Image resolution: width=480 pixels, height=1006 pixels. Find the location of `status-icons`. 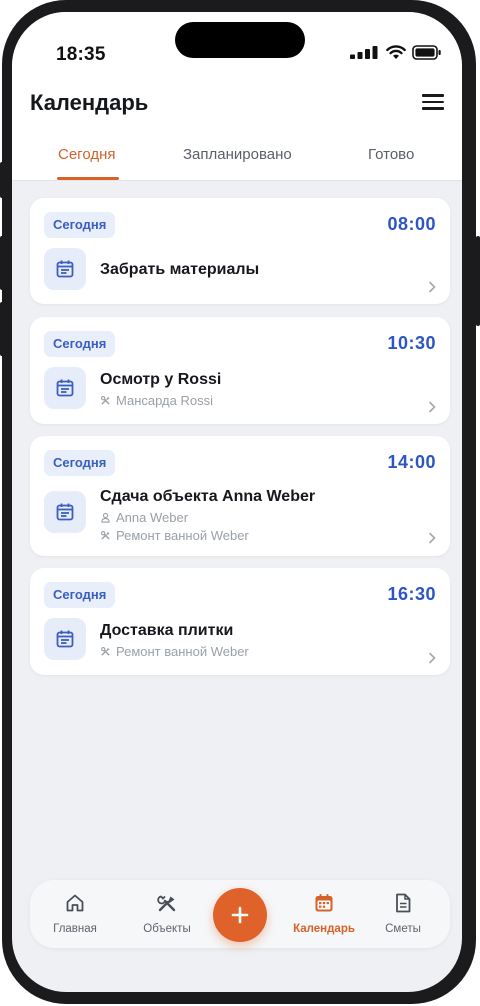

status-icons is located at coordinates (396, 52).